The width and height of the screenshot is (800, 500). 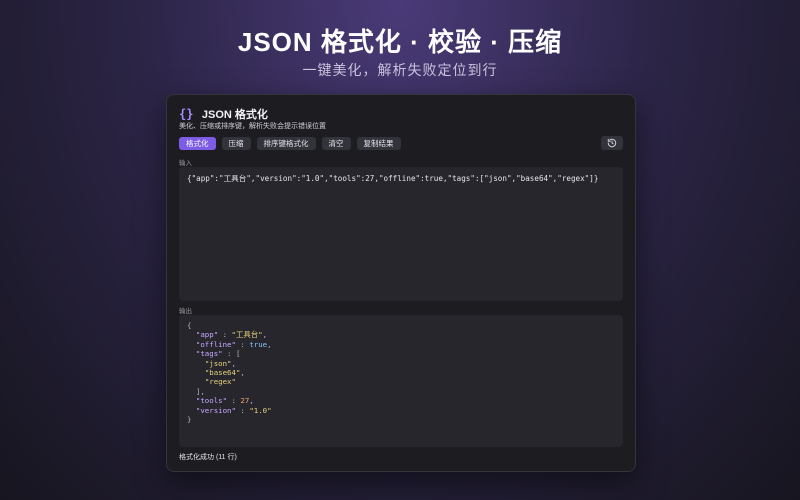 What do you see at coordinates (401, 419) in the screenshot?
I see `output-line: }` at bounding box center [401, 419].